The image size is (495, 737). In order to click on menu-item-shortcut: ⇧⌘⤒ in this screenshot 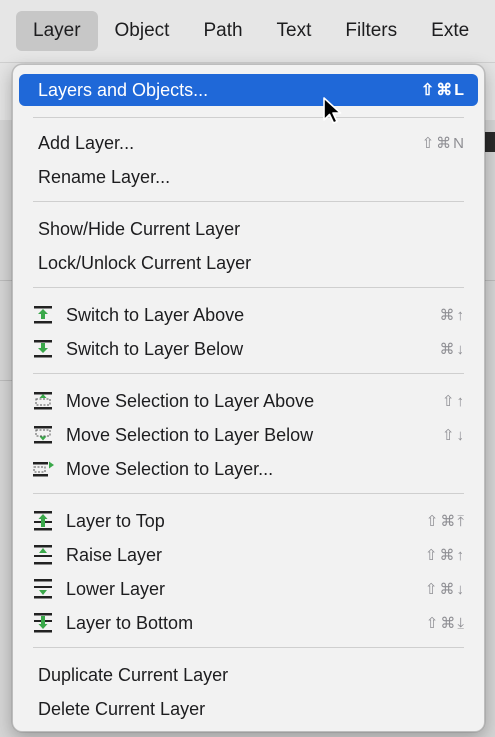, I will do `click(445, 521)`.